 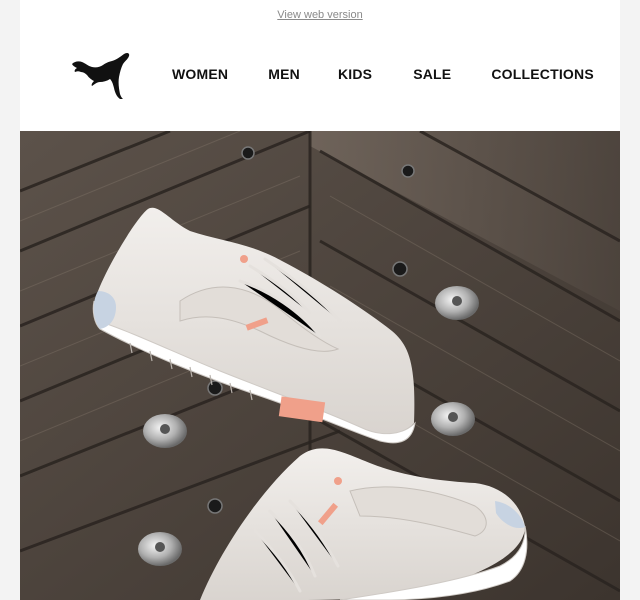 I want to click on view-web-version-link: View web version, so click(x=320, y=15).